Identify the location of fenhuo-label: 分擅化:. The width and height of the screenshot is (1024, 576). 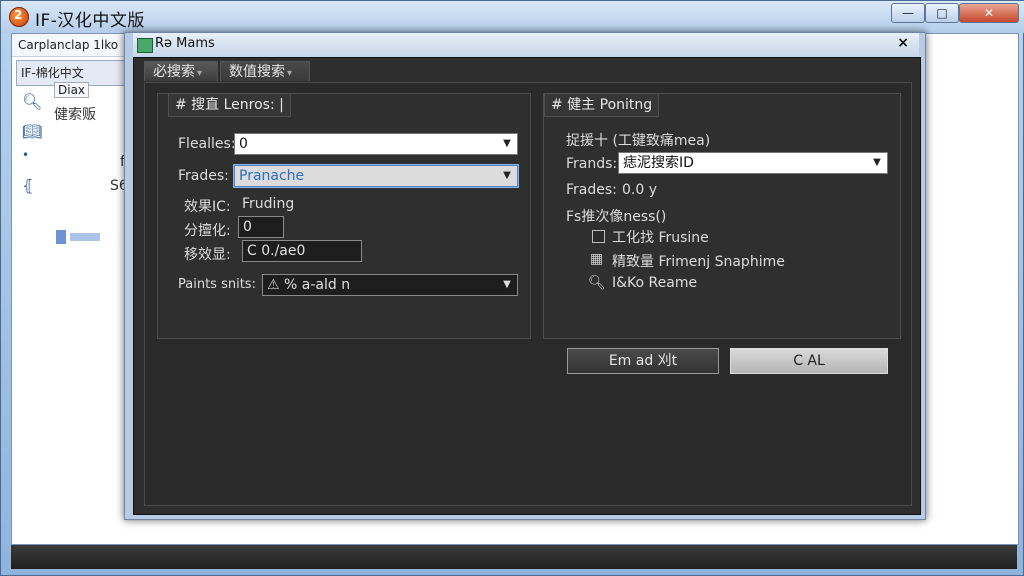
(207, 231).